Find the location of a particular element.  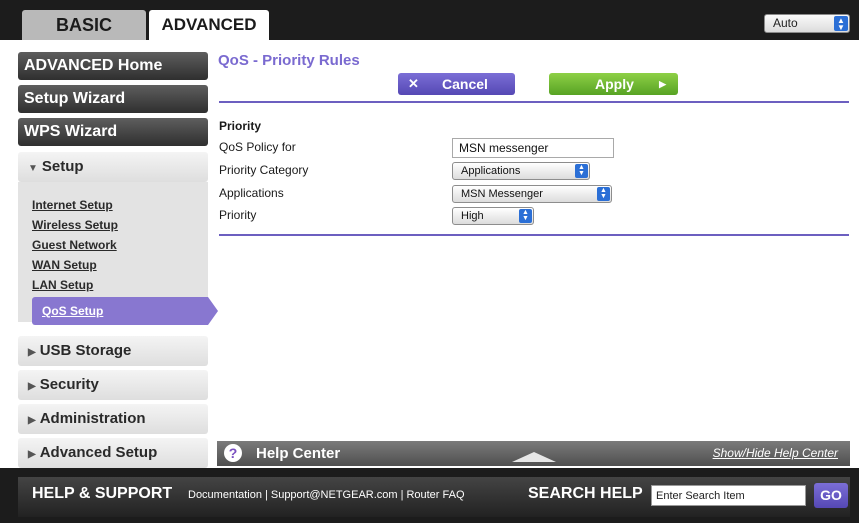

caret-down-icon: ▼ is located at coordinates (33, 168).